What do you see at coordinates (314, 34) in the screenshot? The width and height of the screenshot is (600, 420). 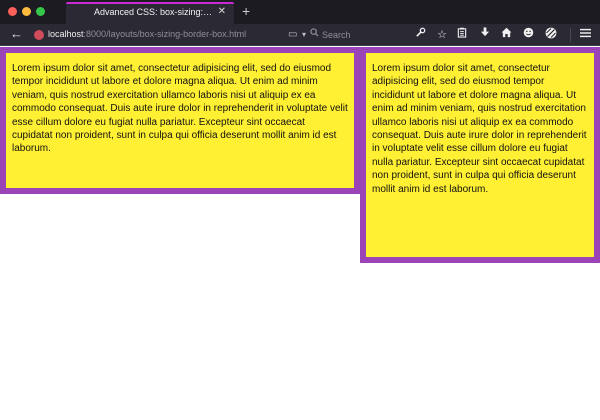 I see `search-icon` at bounding box center [314, 34].